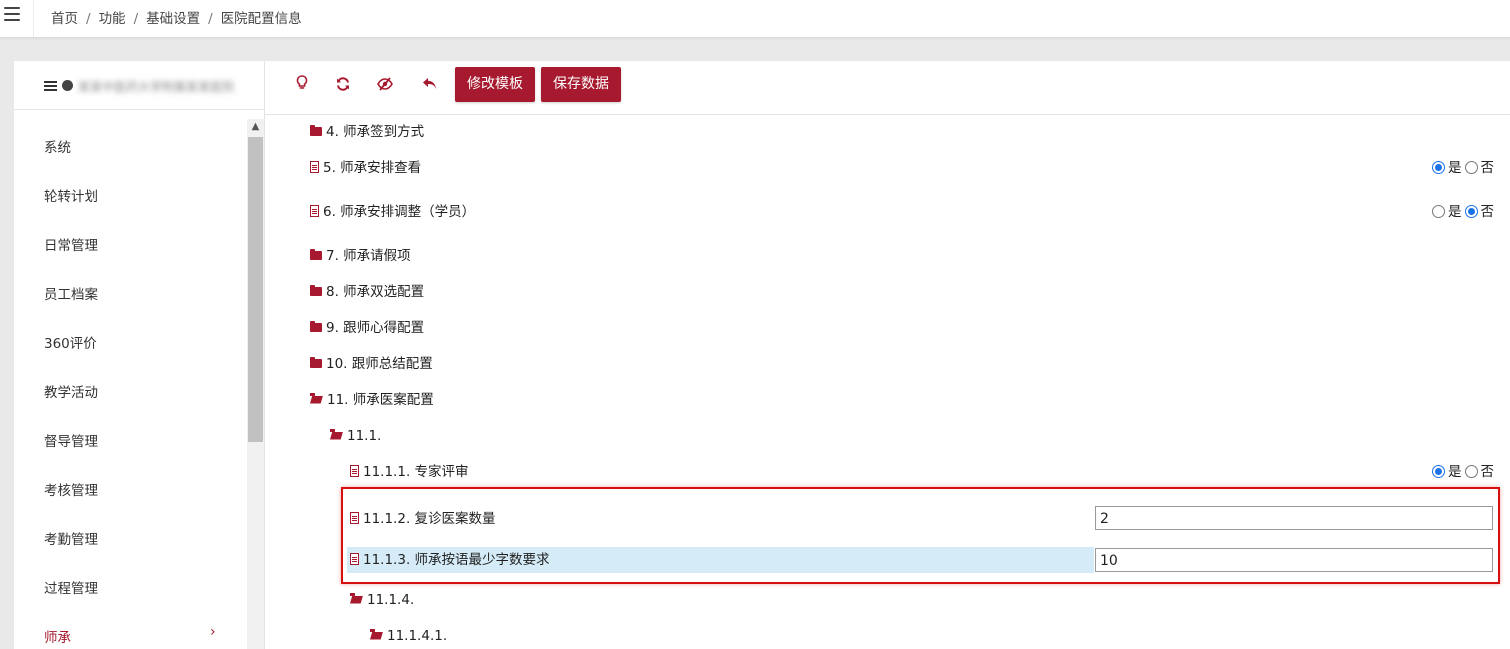 Image resolution: width=1510 pixels, height=649 pixels. Describe the element at coordinates (255, 289) in the screenshot. I see `scrollbar-thumb` at that location.